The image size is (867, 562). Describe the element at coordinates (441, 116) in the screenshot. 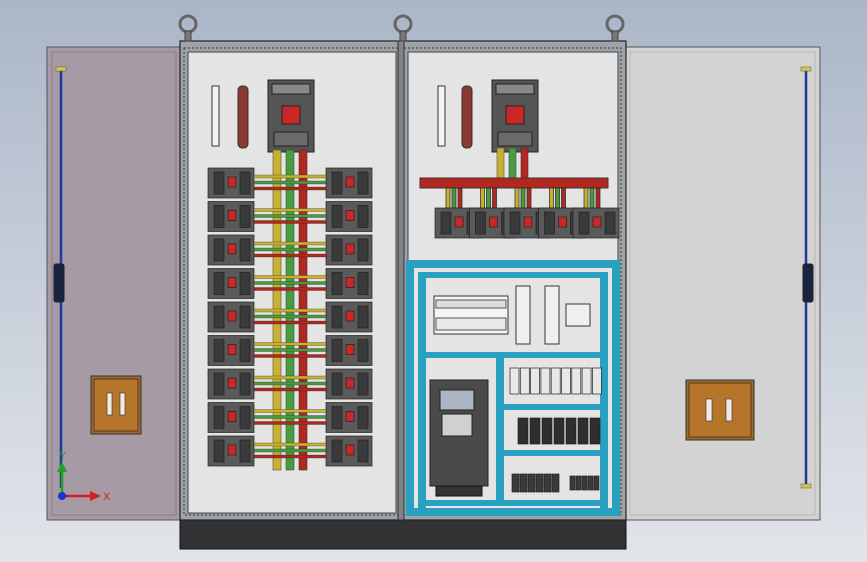

I see `right-terminal-strip` at that location.